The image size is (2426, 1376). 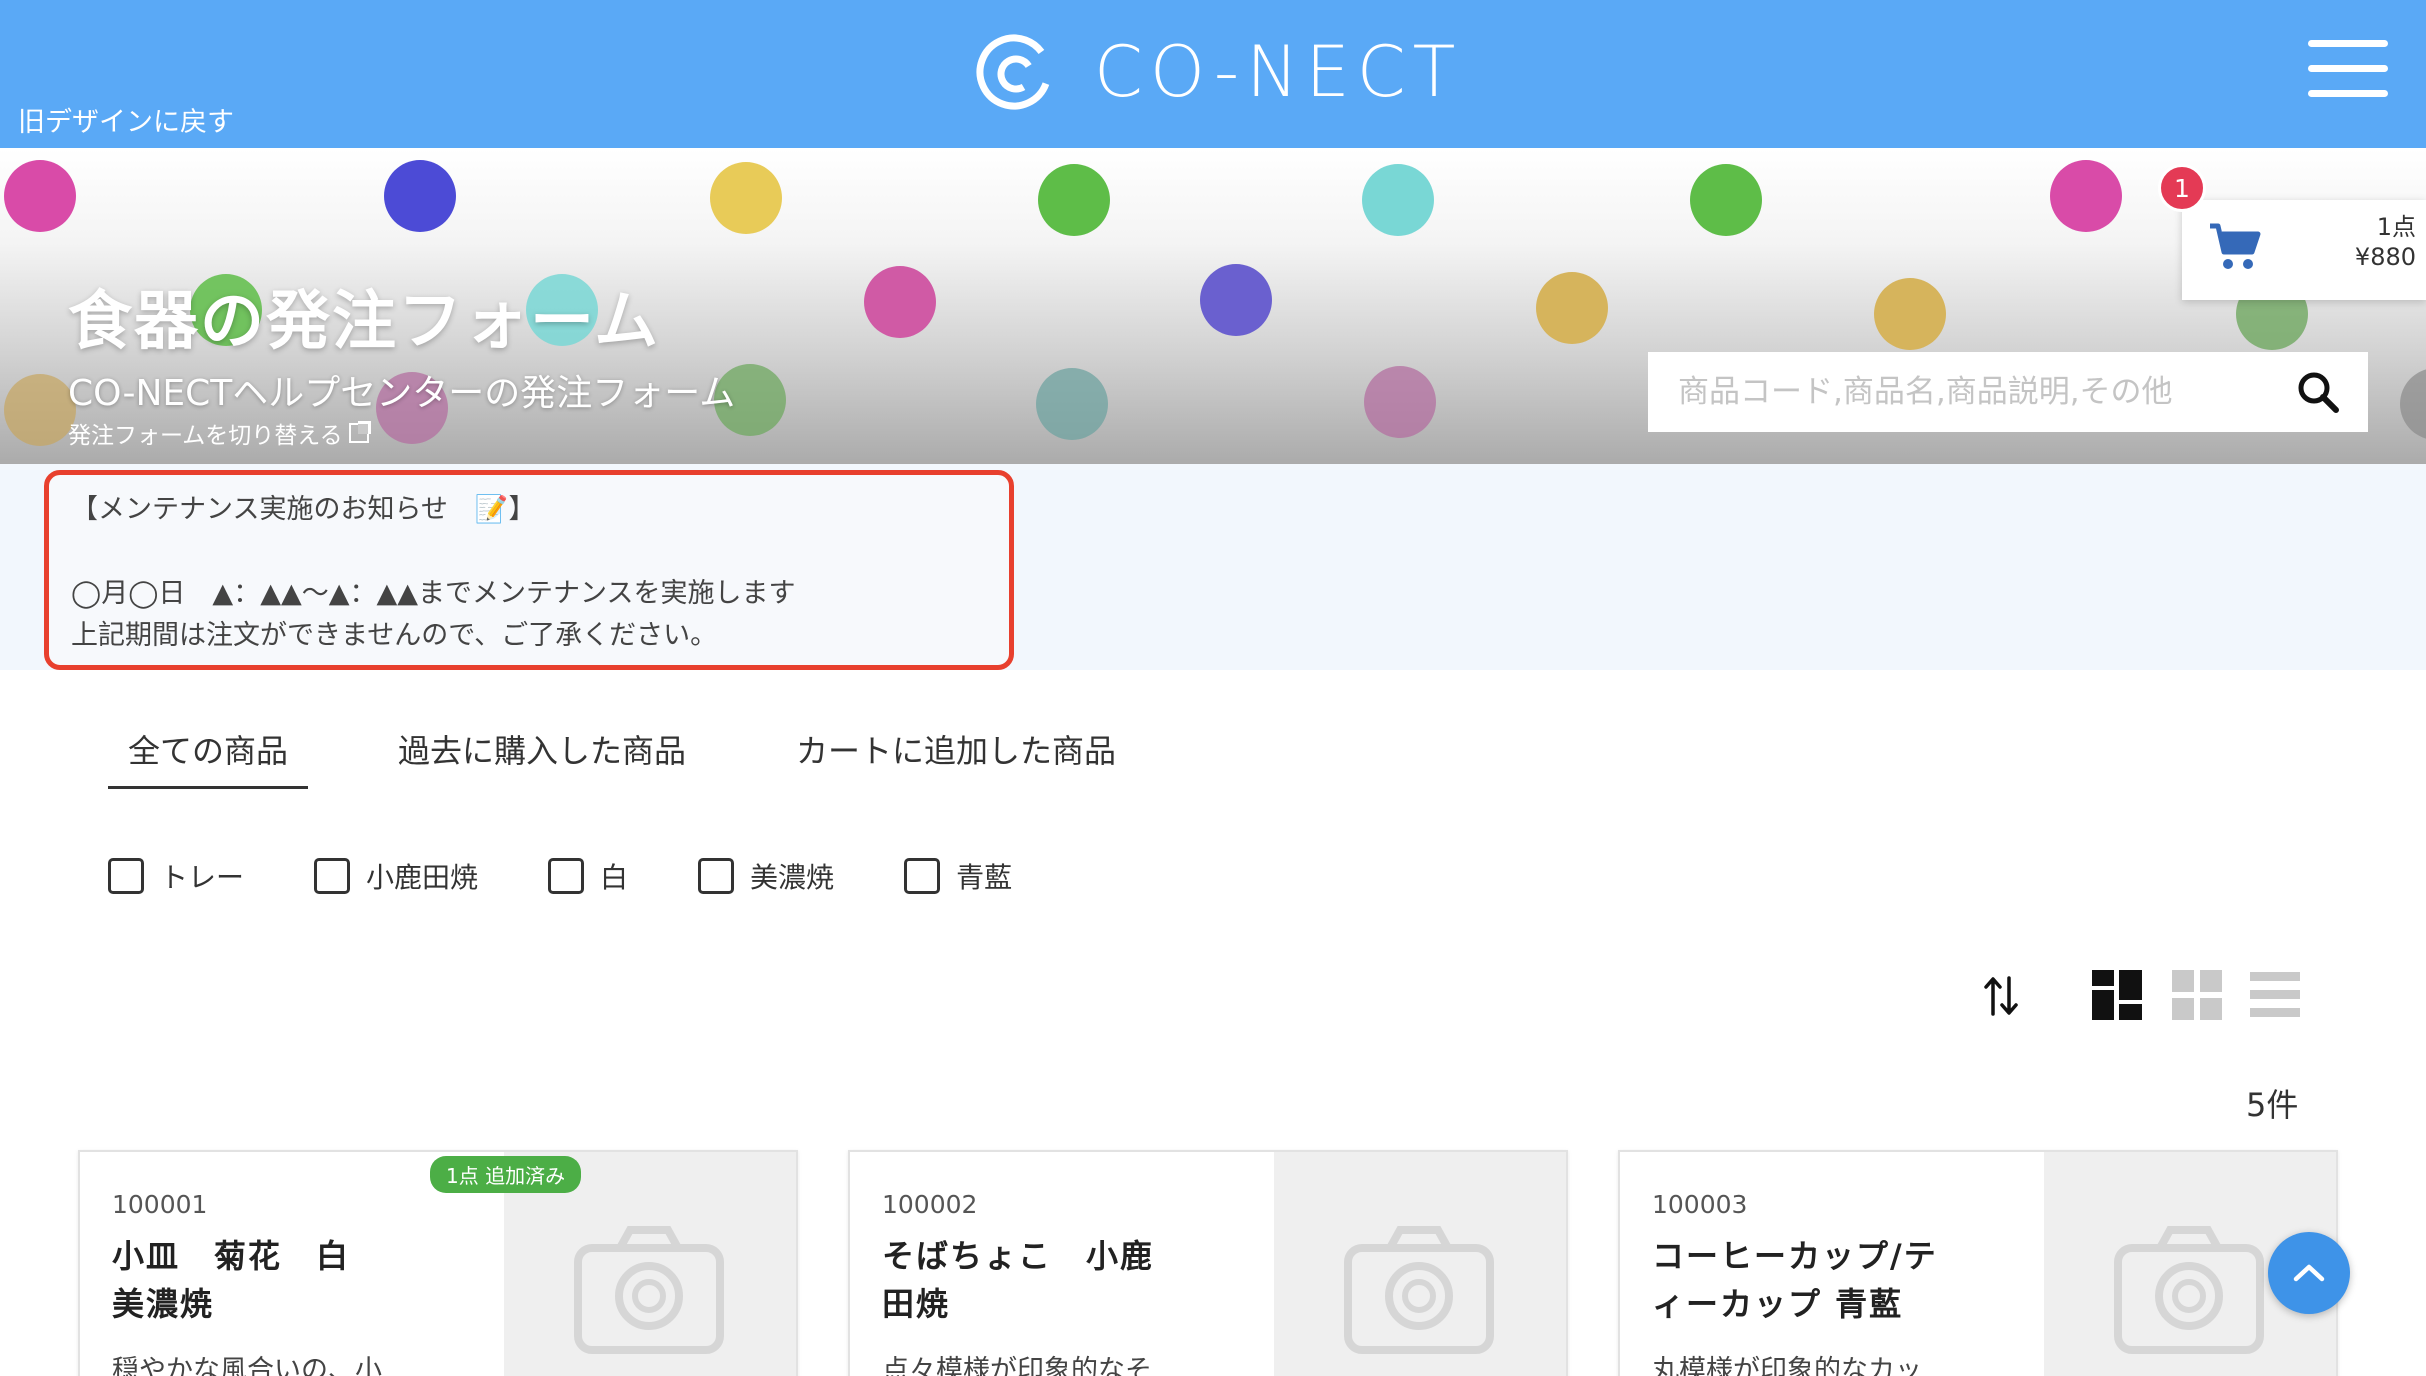 What do you see at coordinates (208, 755) in the screenshot?
I see `tab-all-products: 全ての商品` at bounding box center [208, 755].